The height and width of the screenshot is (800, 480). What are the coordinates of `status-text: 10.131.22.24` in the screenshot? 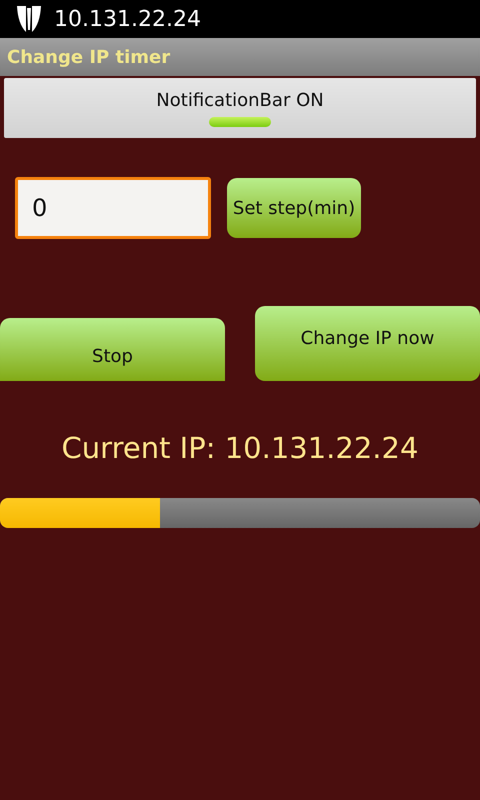 It's located at (127, 19).